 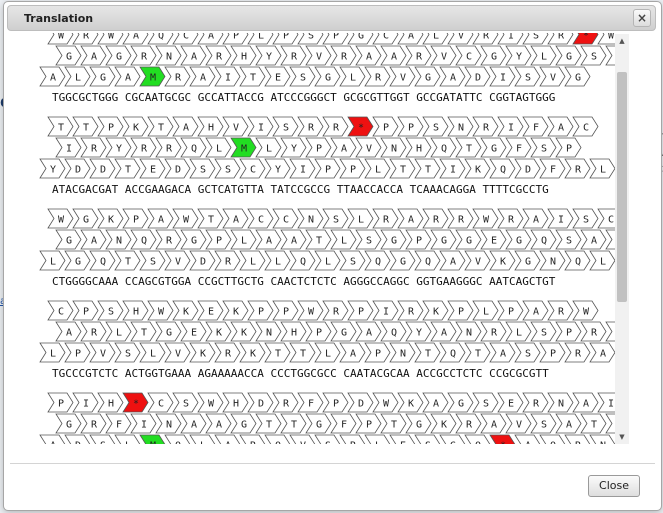 I want to click on close-button: Close, so click(x=614, y=486).